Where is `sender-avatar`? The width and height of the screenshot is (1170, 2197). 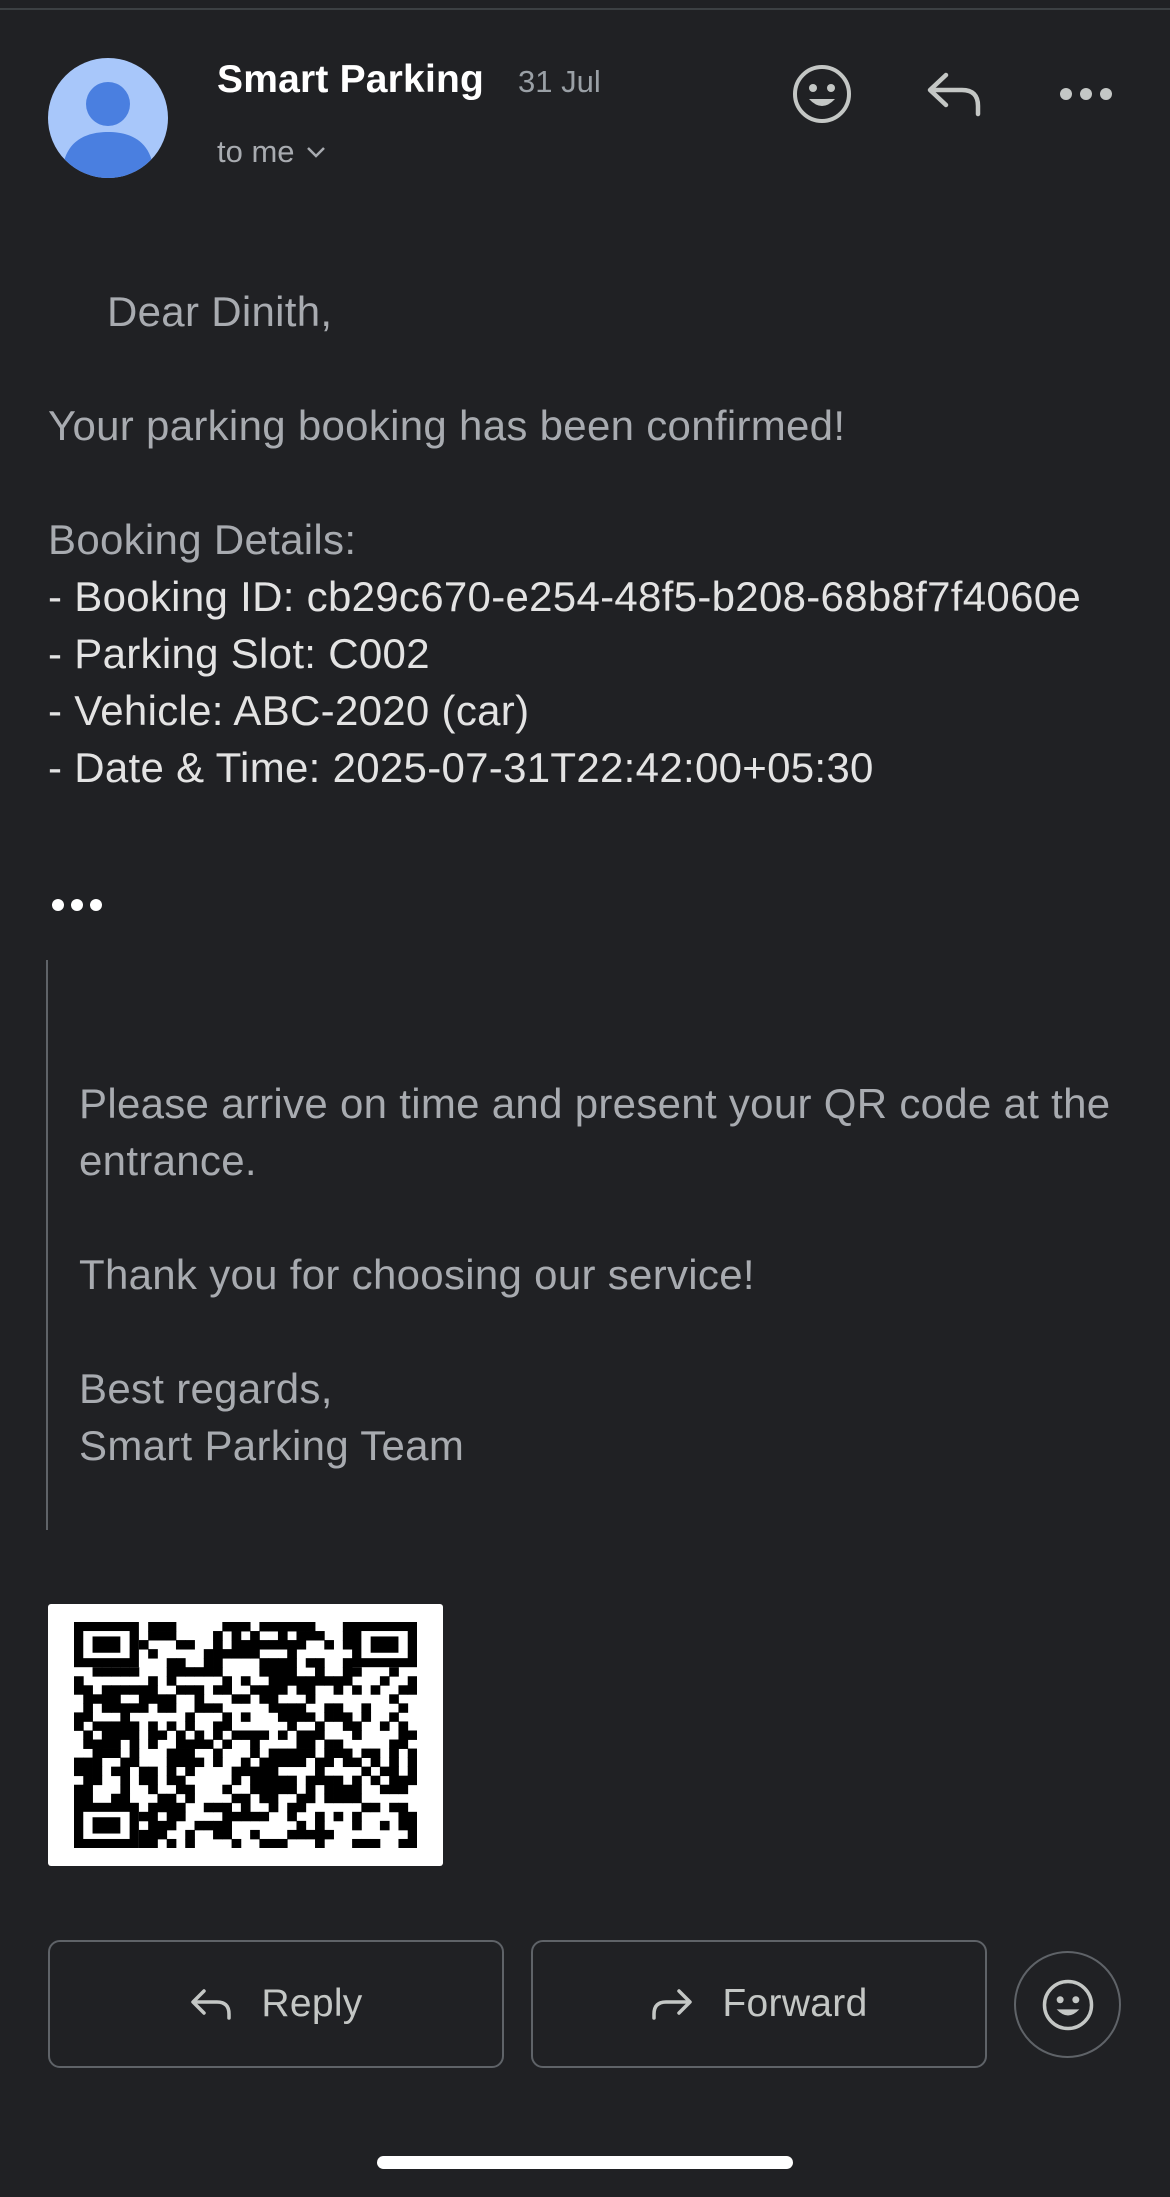
sender-avatar is located at coordinates (108, 118).